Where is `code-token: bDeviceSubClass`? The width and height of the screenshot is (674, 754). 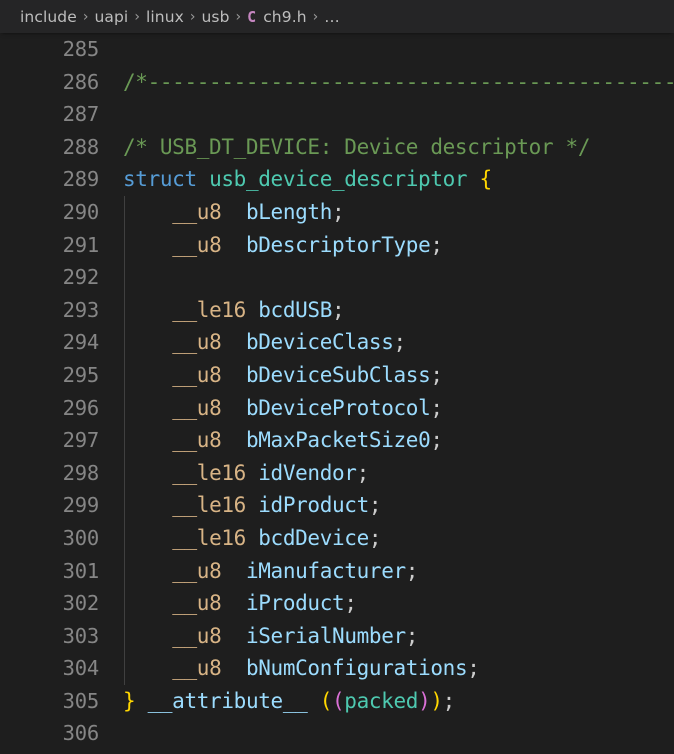
code-token: bDeviceSubClass is located at coordinates (338, 374).